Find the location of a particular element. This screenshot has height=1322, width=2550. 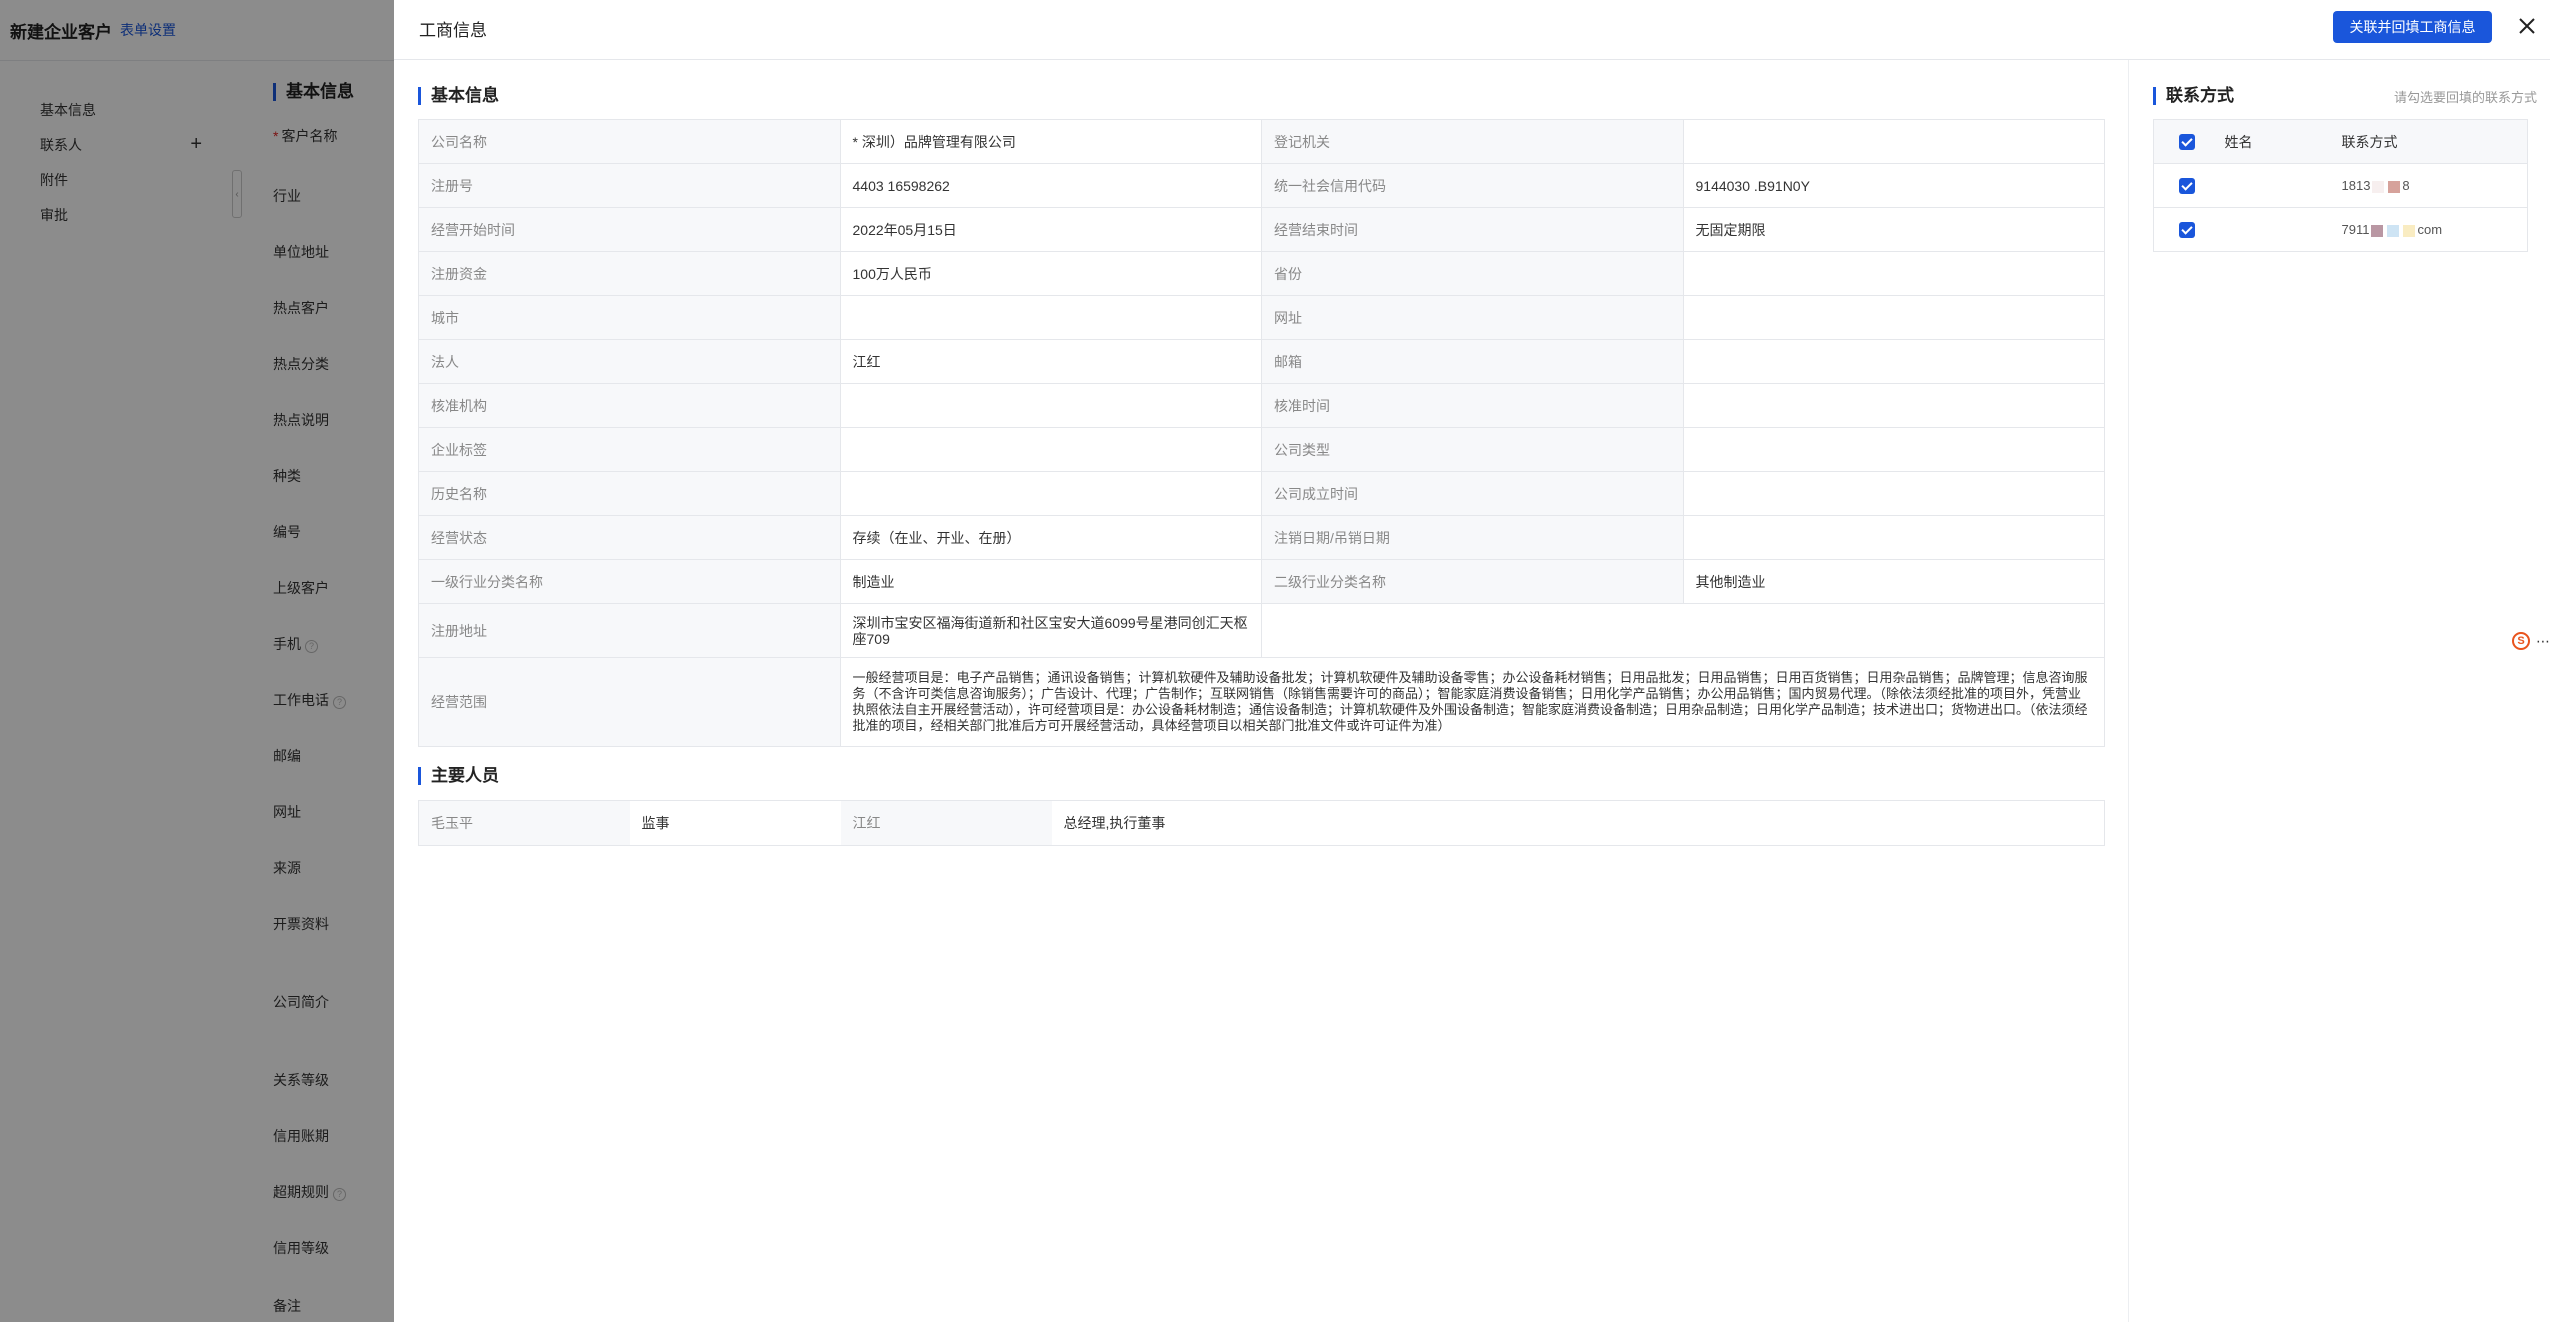

field-value: 9144030 .B91N0Y is located at coordinates (1893, 185).